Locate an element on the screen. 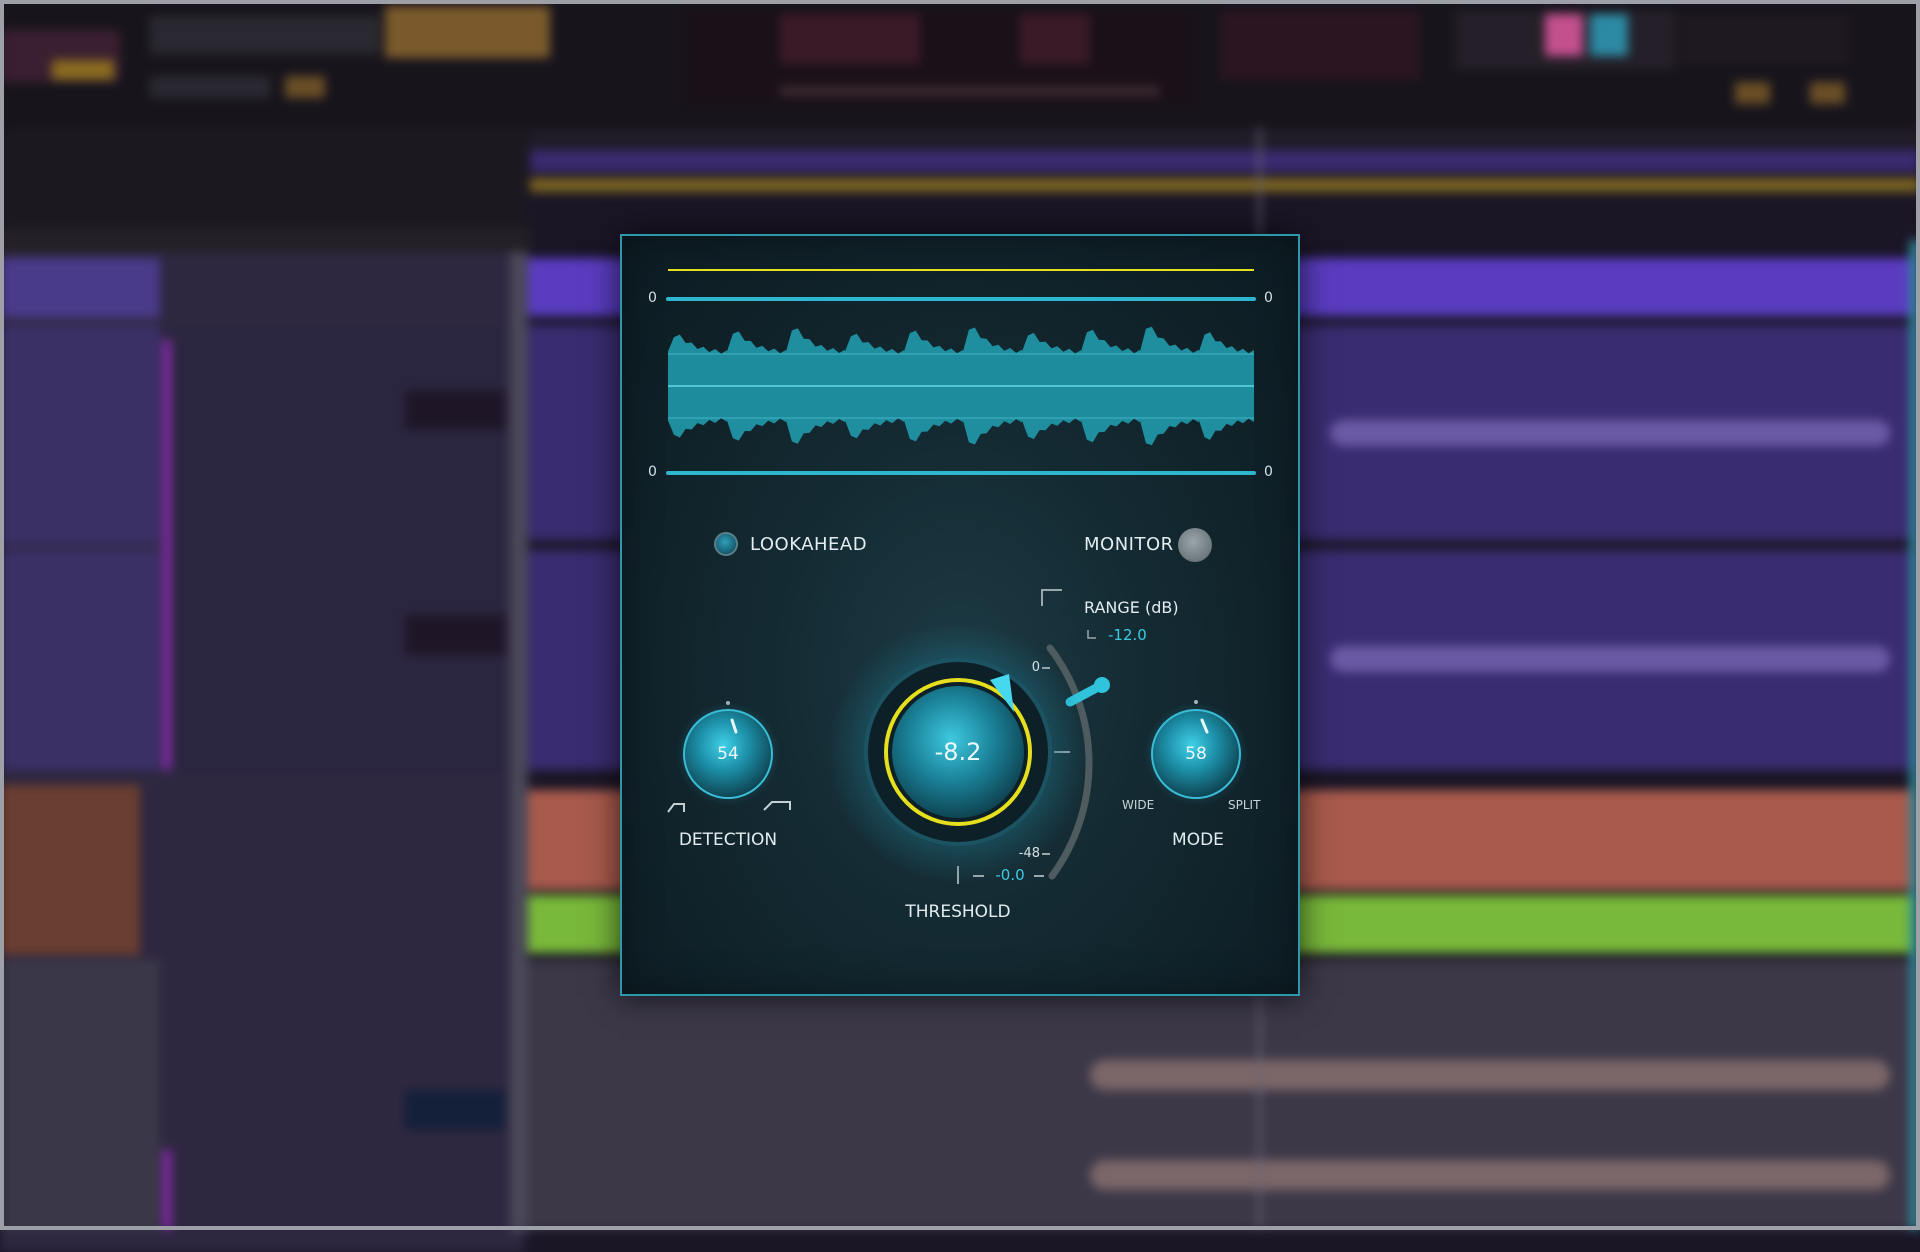 The image size is (1920, 1252). detection-slow-icon is located at coordinates (676, 808).